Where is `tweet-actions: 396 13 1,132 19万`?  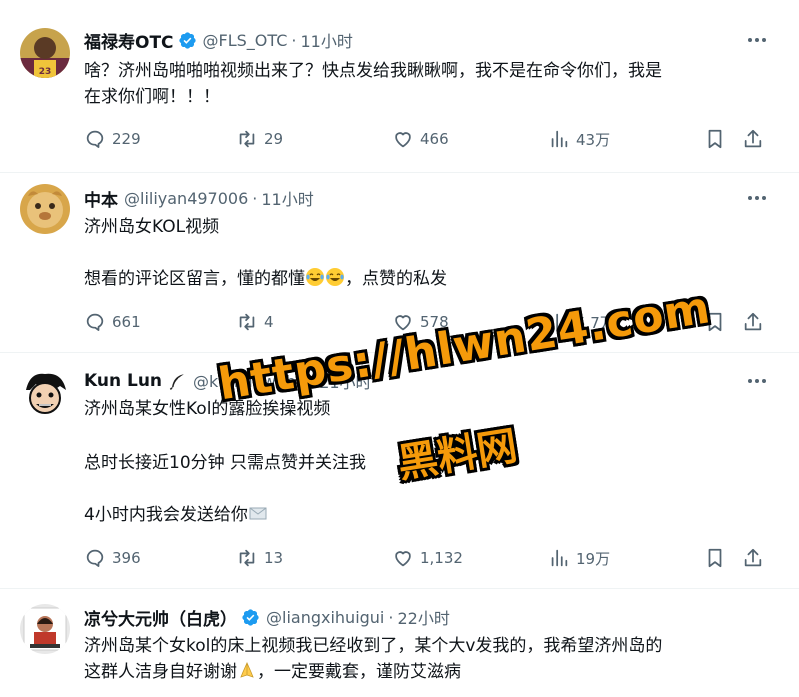
tweet-actions: 396 13 1,132 19万 is located at coordinates (427, 558).